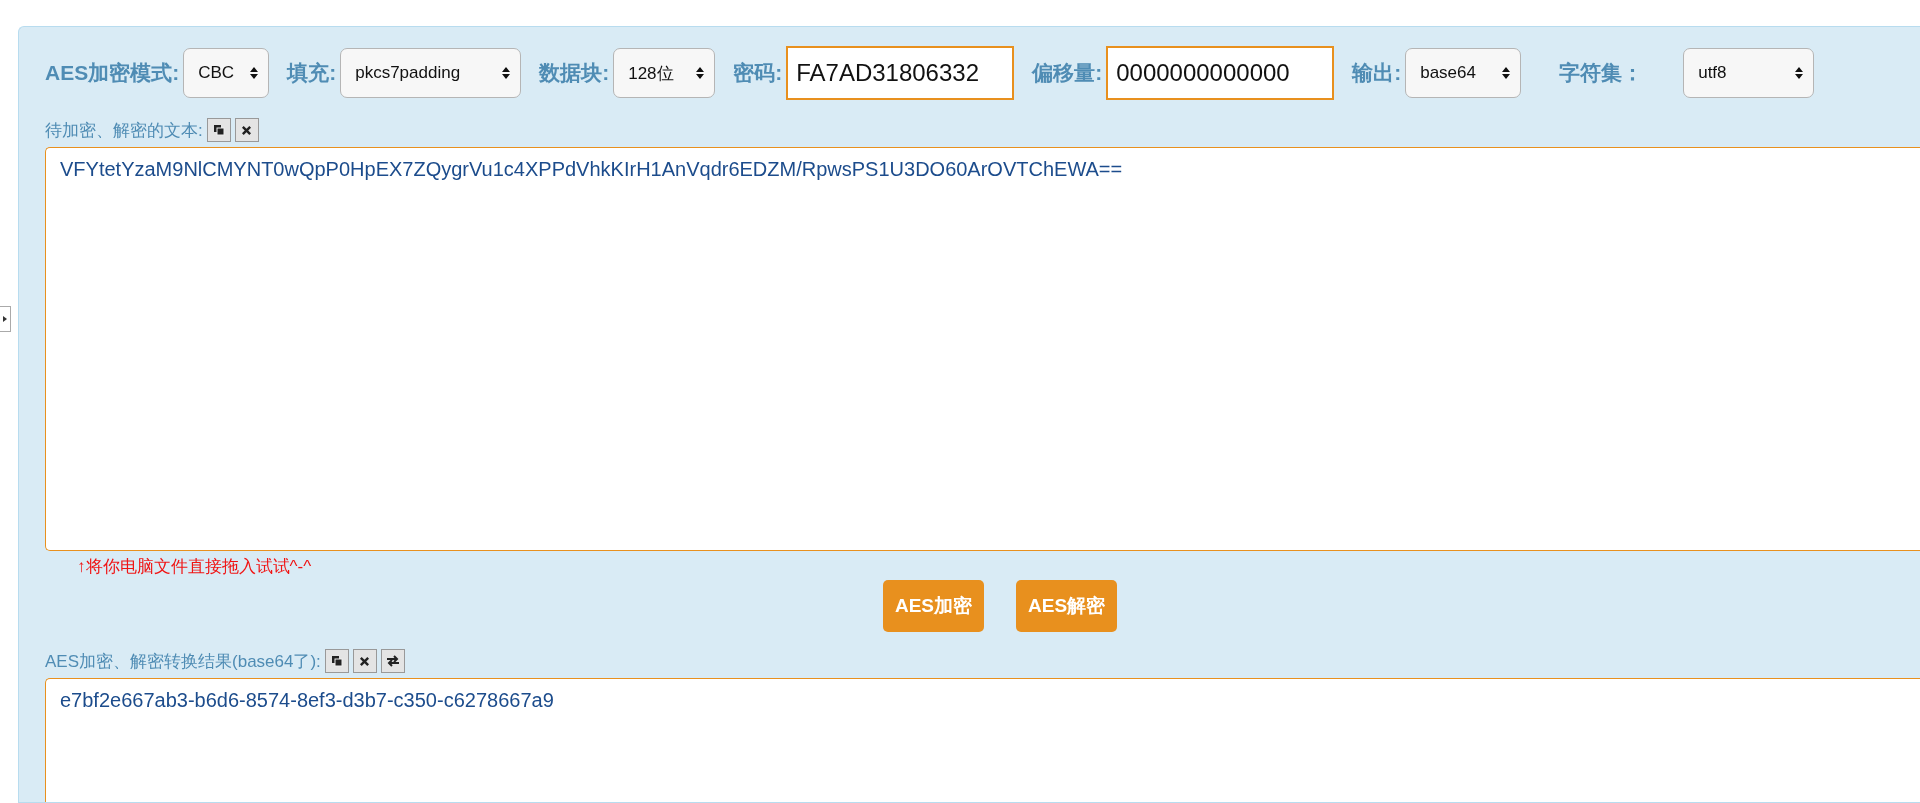 The image size is (1920, 803). What do you see at coordinates (1377, 73) in the screenshot?
I see `field-label: 输出:` at bounding box center [1377, 73].